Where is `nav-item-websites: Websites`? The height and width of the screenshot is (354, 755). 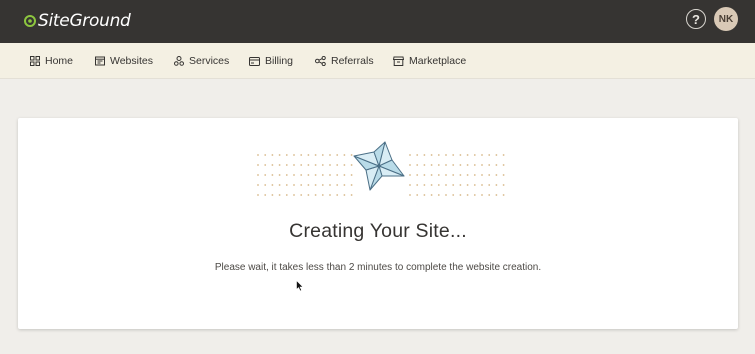
nav-item-websites: Websites is located at coordinates (124, 61).